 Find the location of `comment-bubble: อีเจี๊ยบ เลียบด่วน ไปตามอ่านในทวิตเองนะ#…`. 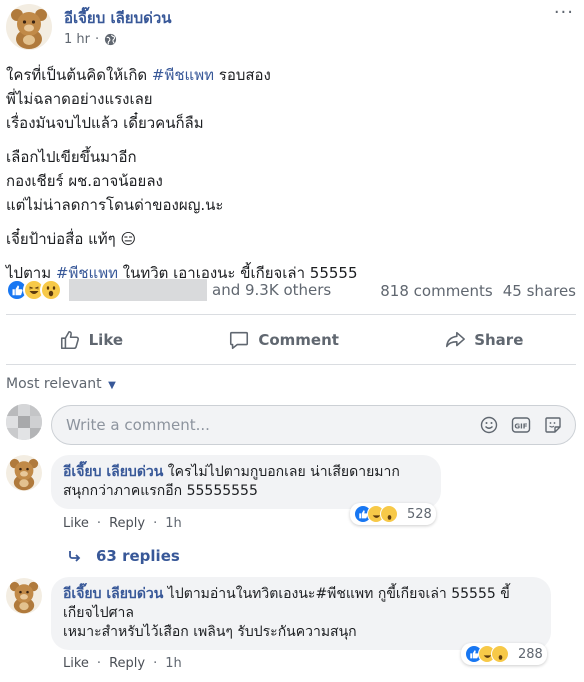

comment-bubble: อีเจี๊ยบ เลียบด่วน ไปตามอ่านในทวิตเองนะ#… is located at coordinates (301, 613).